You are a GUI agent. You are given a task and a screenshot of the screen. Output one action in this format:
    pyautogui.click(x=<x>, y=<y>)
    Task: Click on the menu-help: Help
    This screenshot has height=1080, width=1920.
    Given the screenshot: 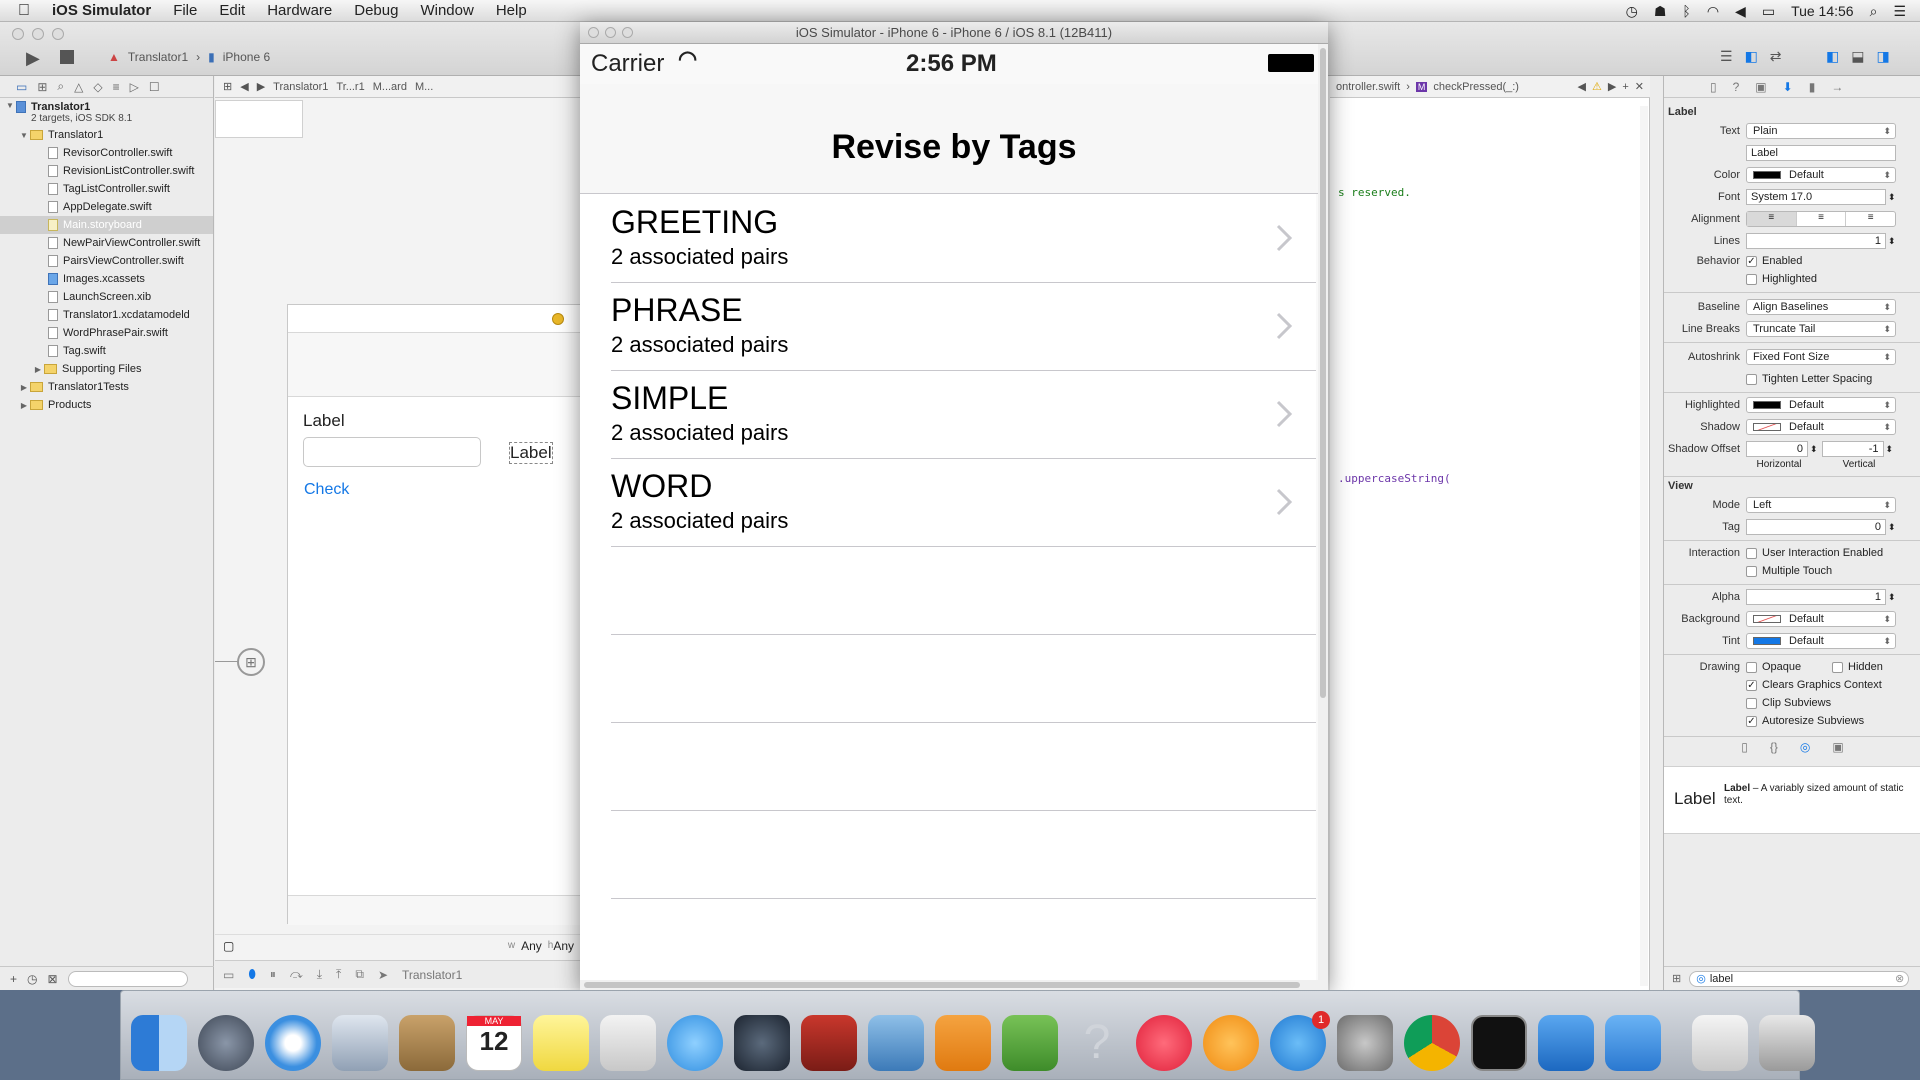 What is the action you would take?
    pyautogui.click(x=511, y=10)
    